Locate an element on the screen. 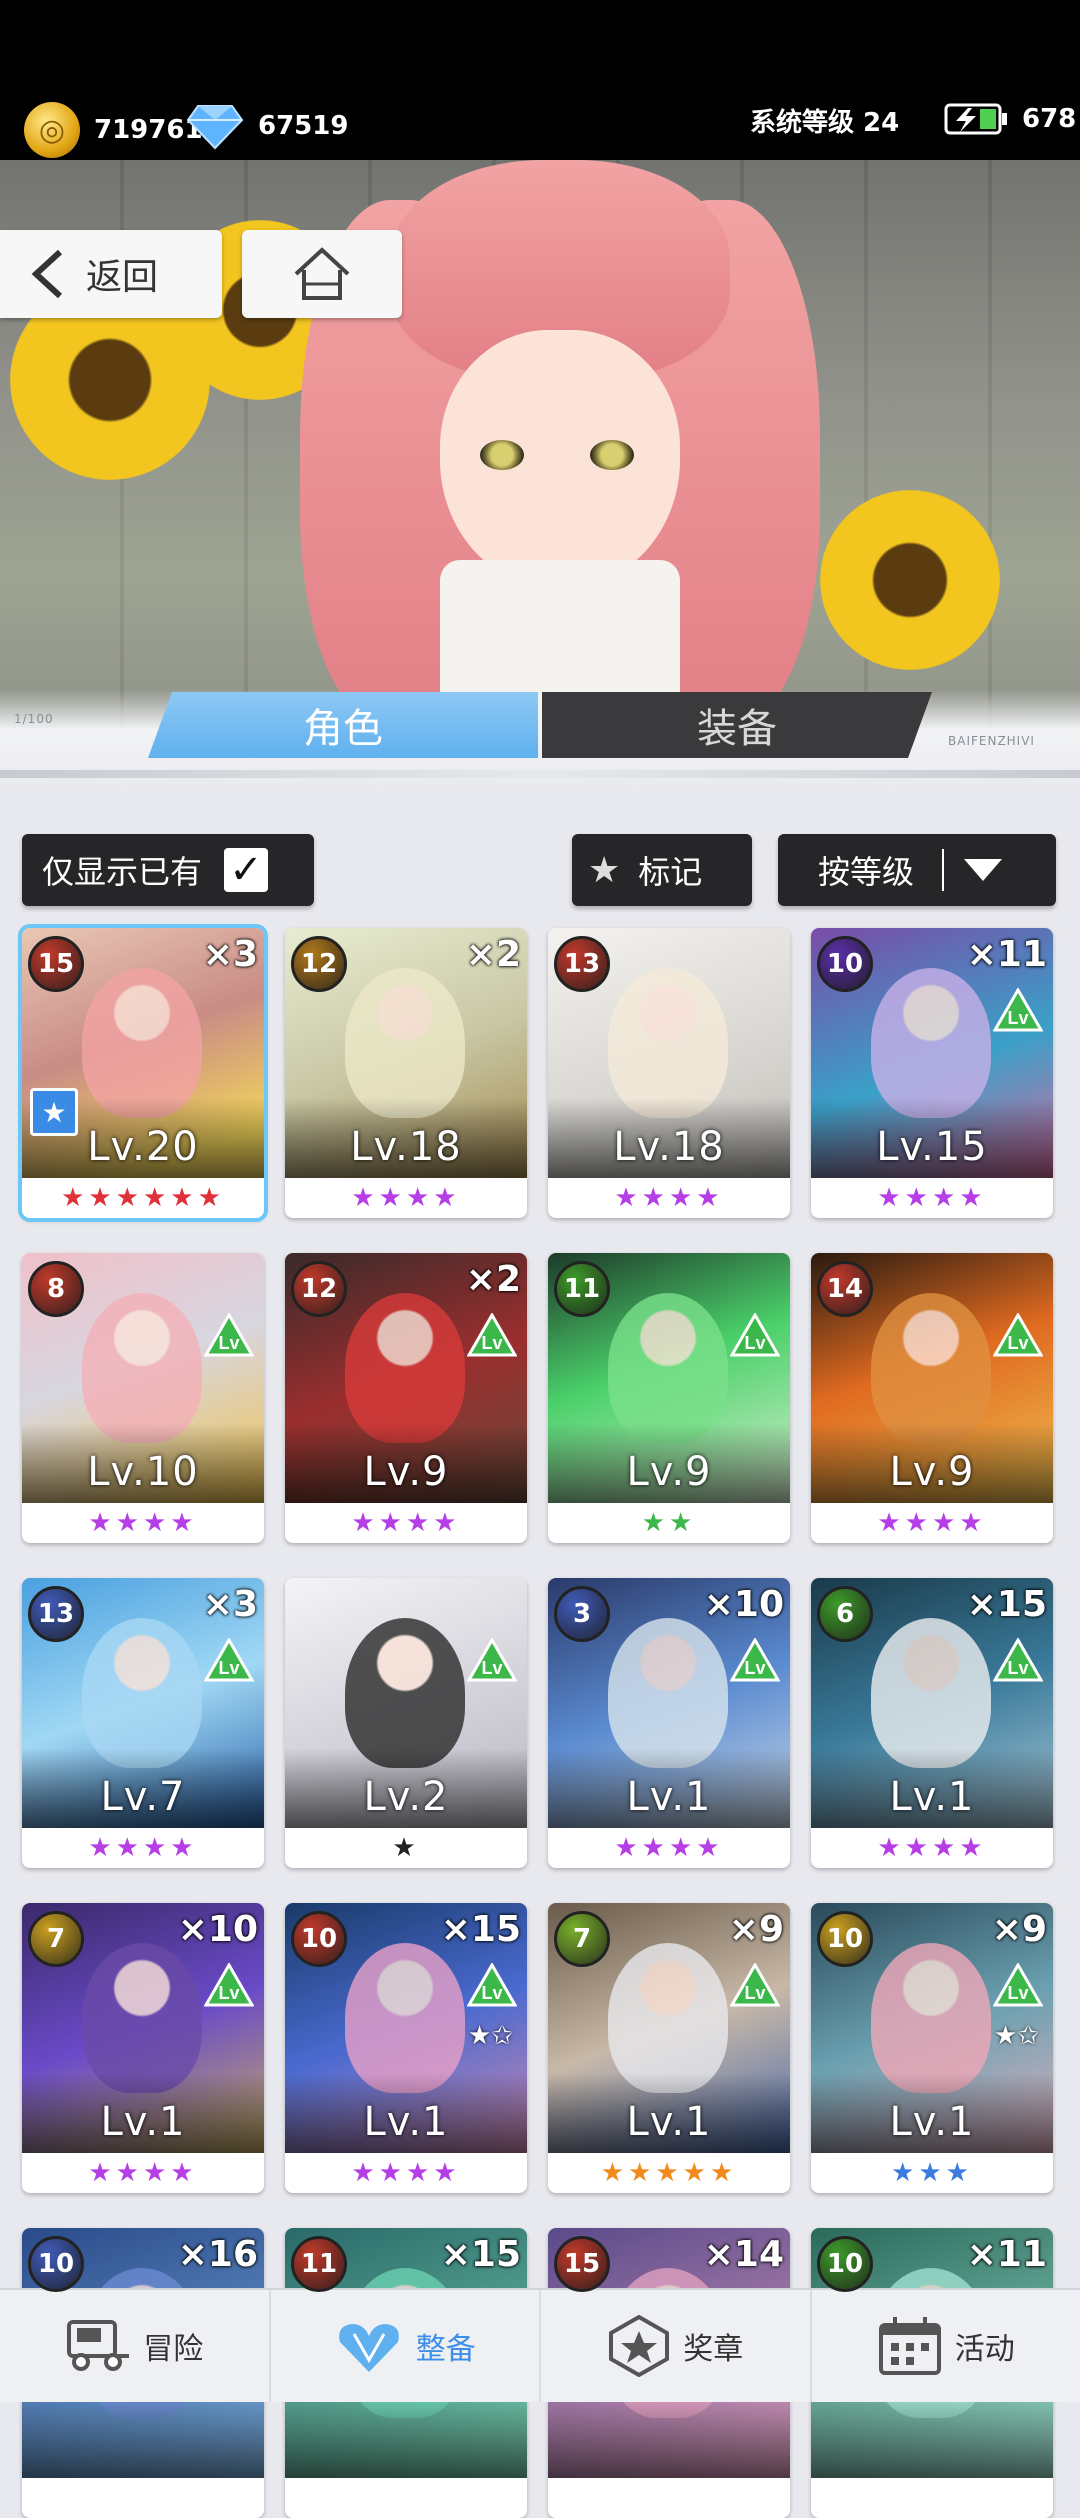 The height and width of the screenshot is (2518, 1080). character-card: 10×9Lv★✩Lv.1★★★ is located at coordinates (932, 2048).